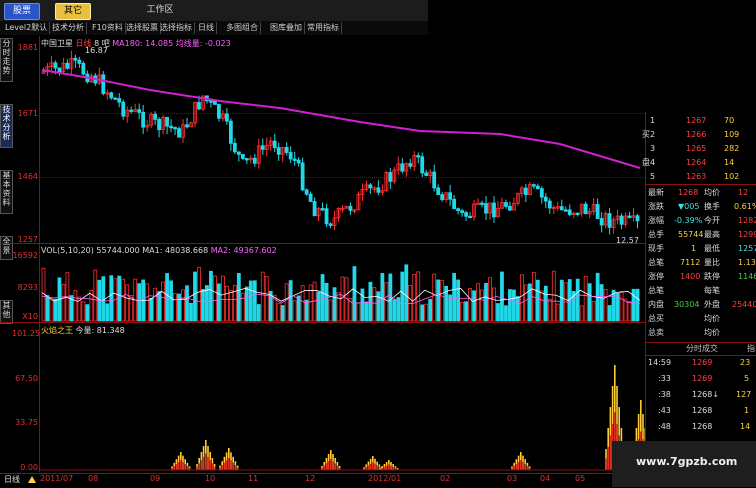 The image size is (756, 488). Describe the element at coordinates (664, 378) in the screenshot. I see `tick-time: :33` at that location.